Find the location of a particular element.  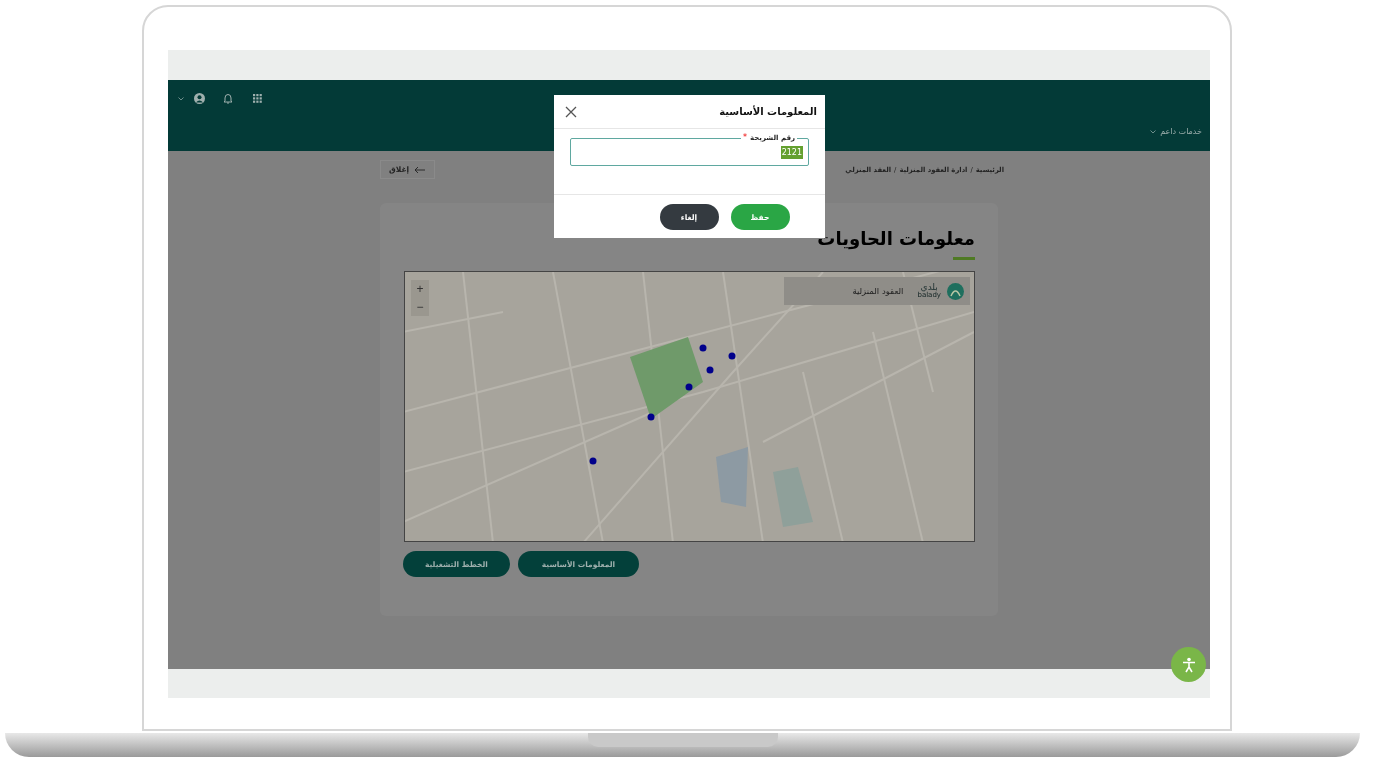

map-label: العقود المنزلية is located at coordinates (878, 291).